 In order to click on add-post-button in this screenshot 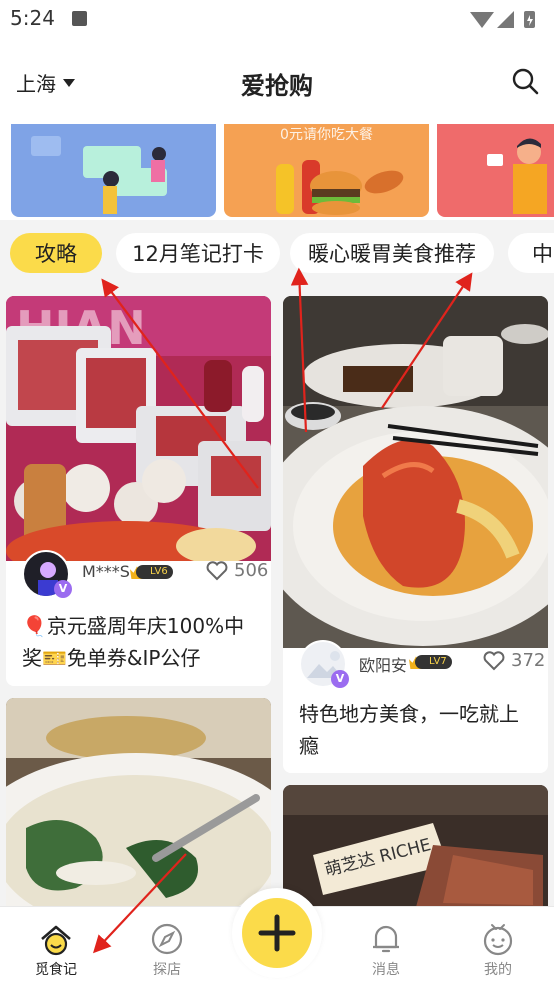, I will do `click(277, 933)`.